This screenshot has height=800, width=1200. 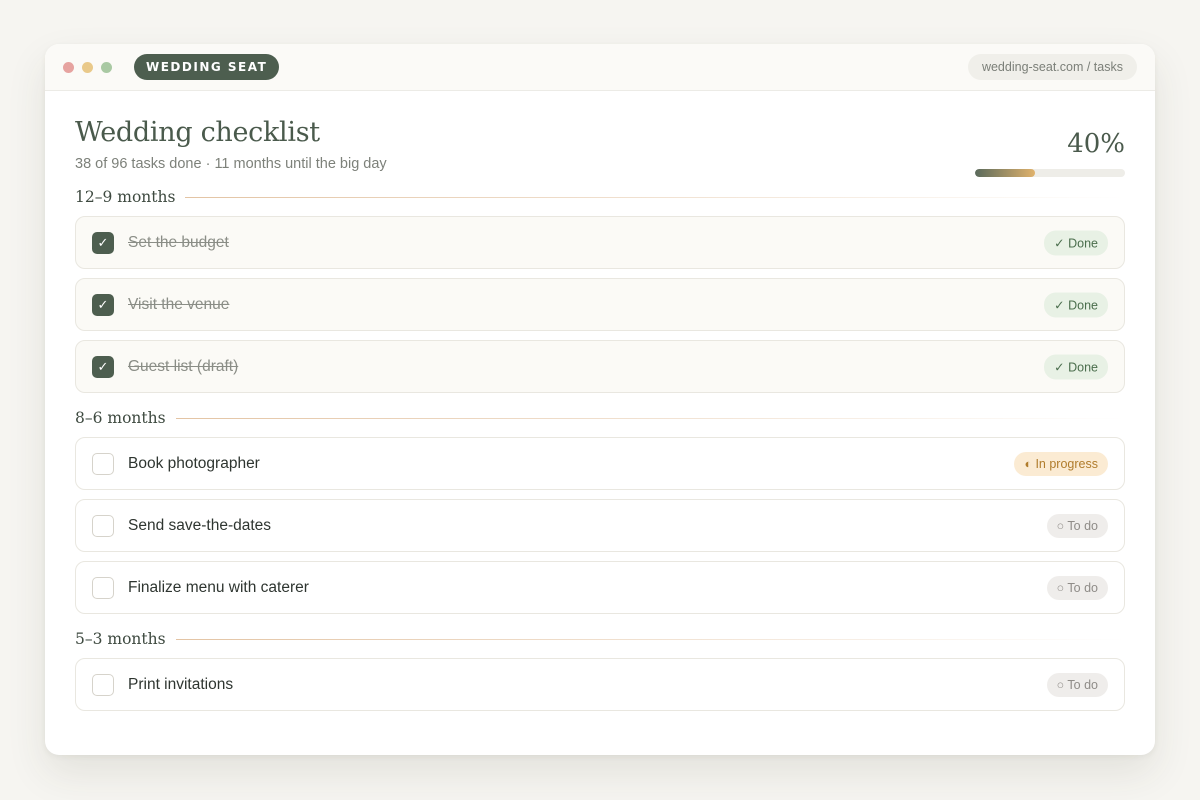 What do you see at coordinates (179, 304) in the screenshot?
I see `task-label: Visit the venue` at bounding box center [179, 304].